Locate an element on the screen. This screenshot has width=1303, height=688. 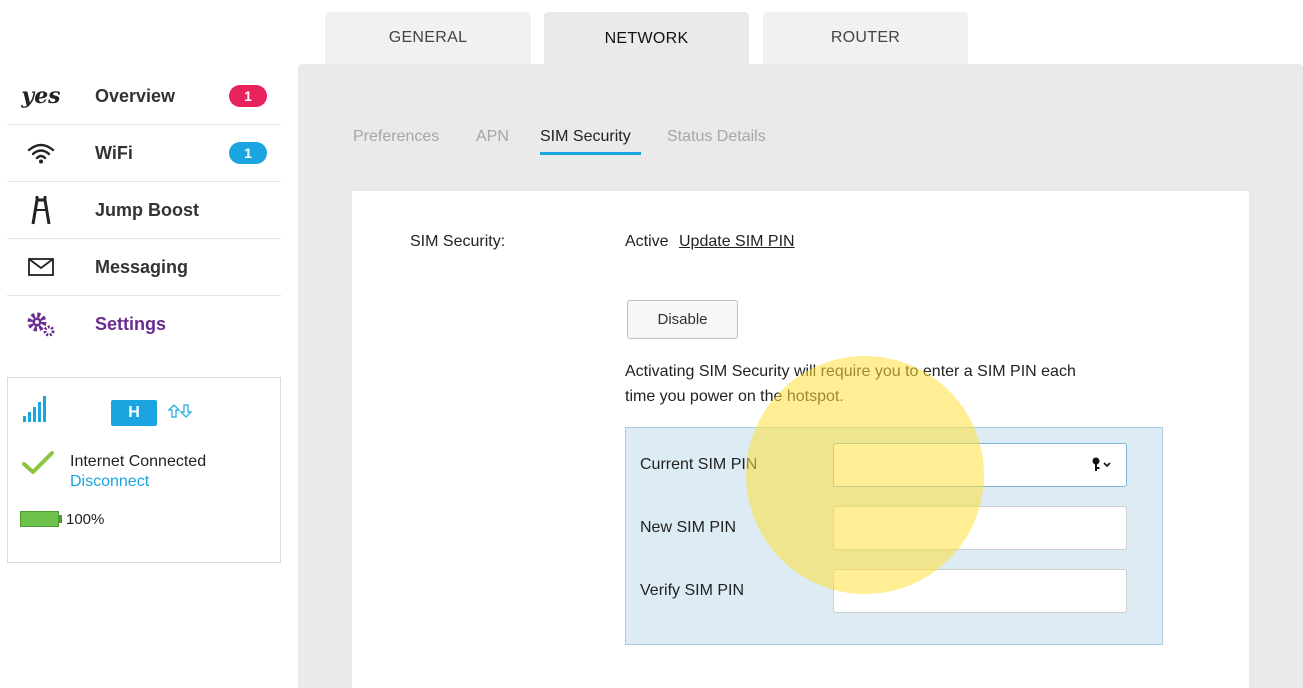
sidebar-item-messaging: Messaging is located at coordinates (144, 267).